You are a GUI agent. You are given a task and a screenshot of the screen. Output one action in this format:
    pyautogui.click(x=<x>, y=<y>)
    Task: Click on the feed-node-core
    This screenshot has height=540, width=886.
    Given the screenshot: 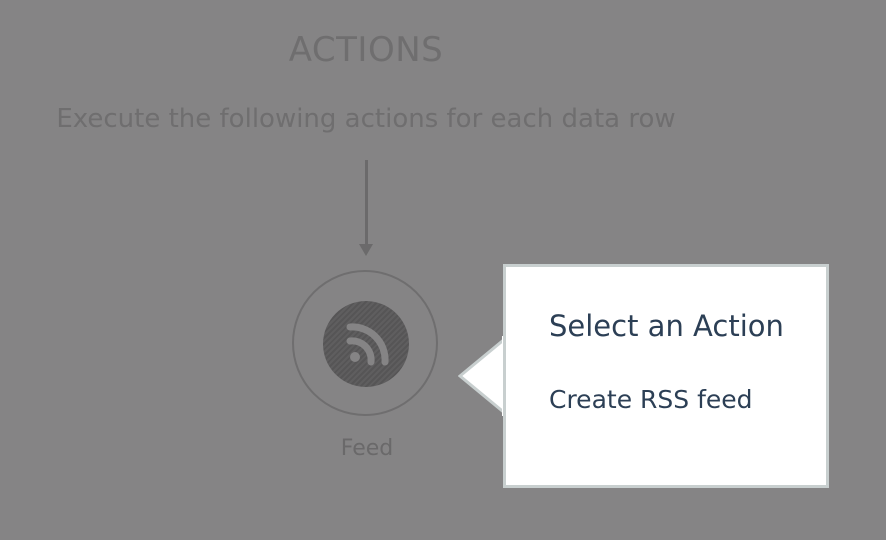 What is the action you would take?
    pyautogui.click(x=366, y=344)
    